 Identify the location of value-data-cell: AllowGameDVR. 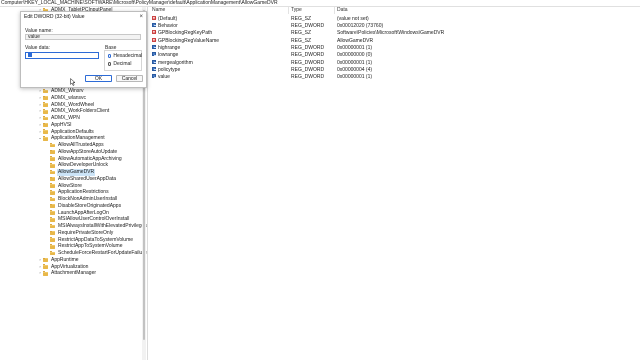
(355, 40).